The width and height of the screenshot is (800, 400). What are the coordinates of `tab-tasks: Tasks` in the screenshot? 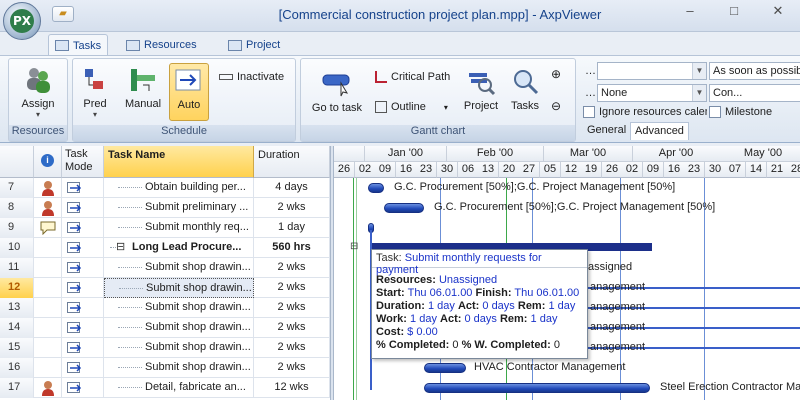 It's located at (78, 45).